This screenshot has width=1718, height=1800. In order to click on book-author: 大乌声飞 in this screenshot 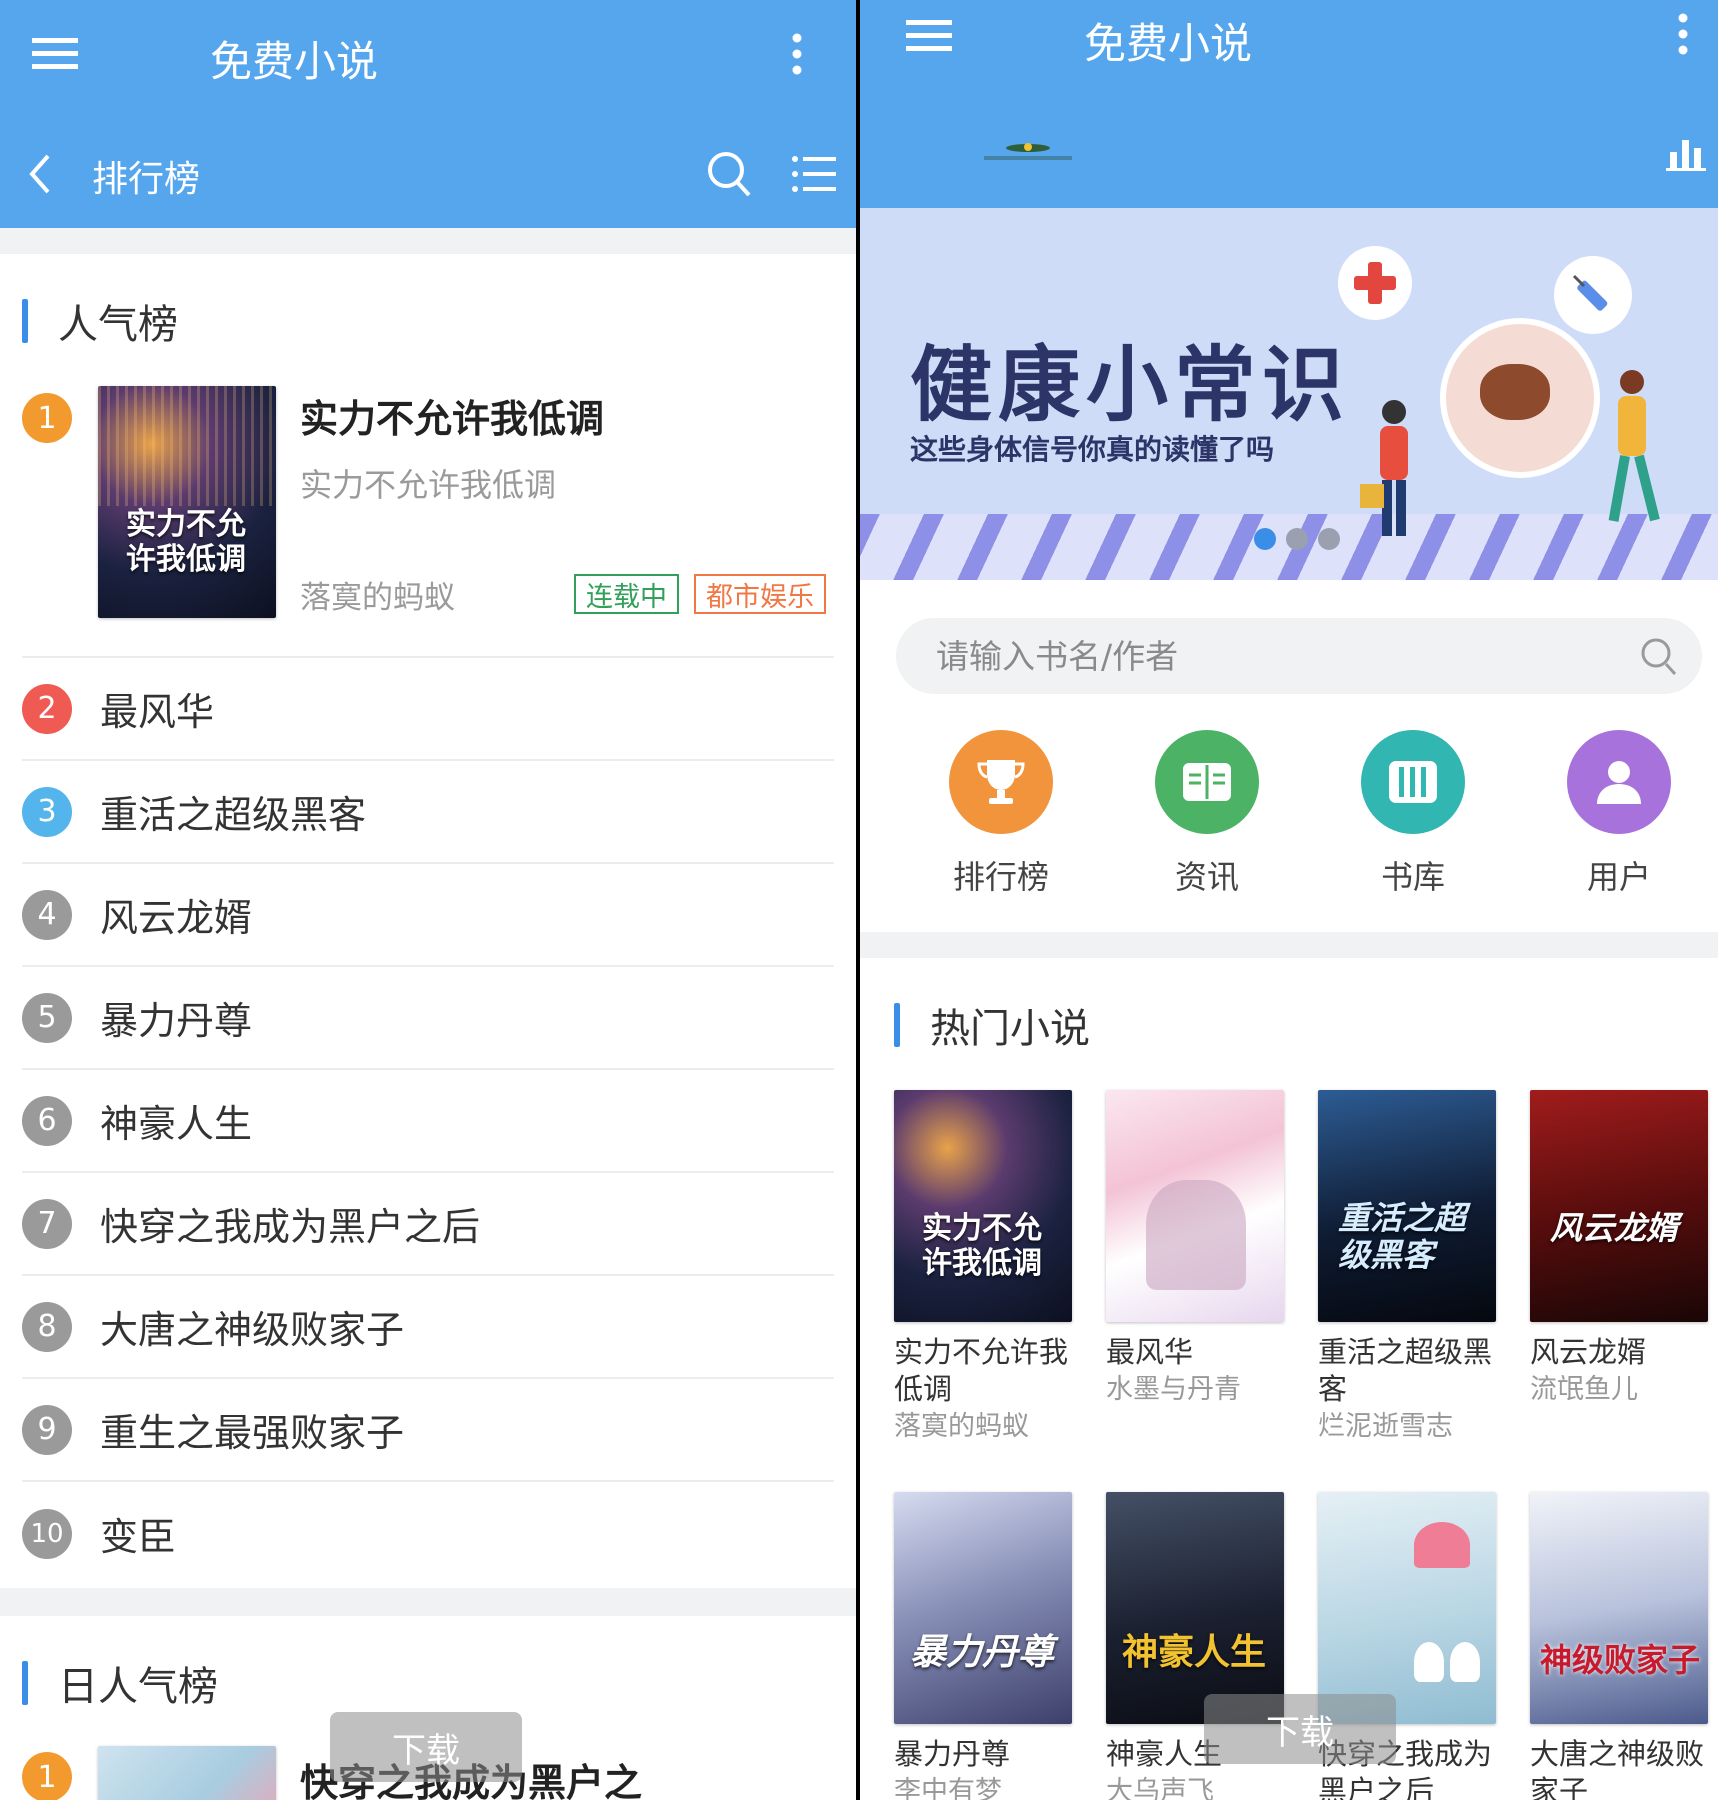, I will do `click(1160, 1788)`.